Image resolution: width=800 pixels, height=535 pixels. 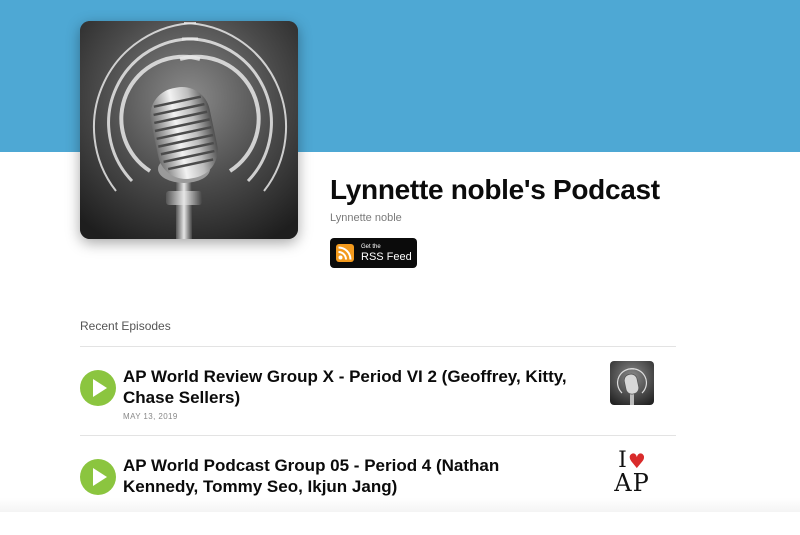 I want to click on rss-feed-button: Get the RSS Feed, so click(x=373, y=253).